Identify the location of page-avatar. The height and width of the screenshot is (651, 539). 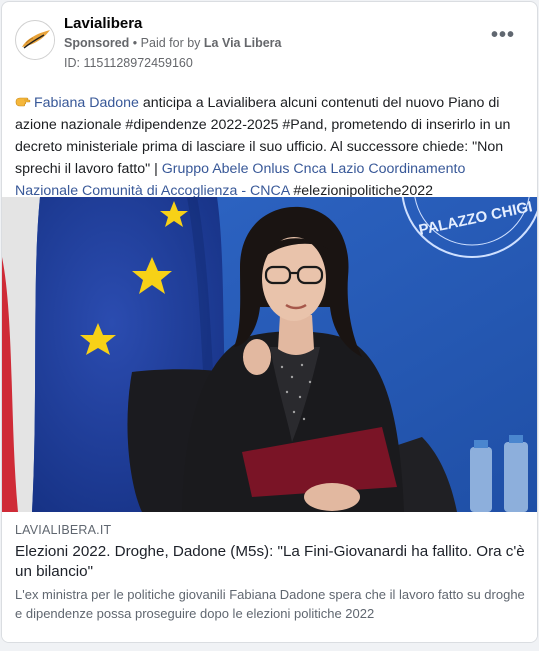
(35, 40).